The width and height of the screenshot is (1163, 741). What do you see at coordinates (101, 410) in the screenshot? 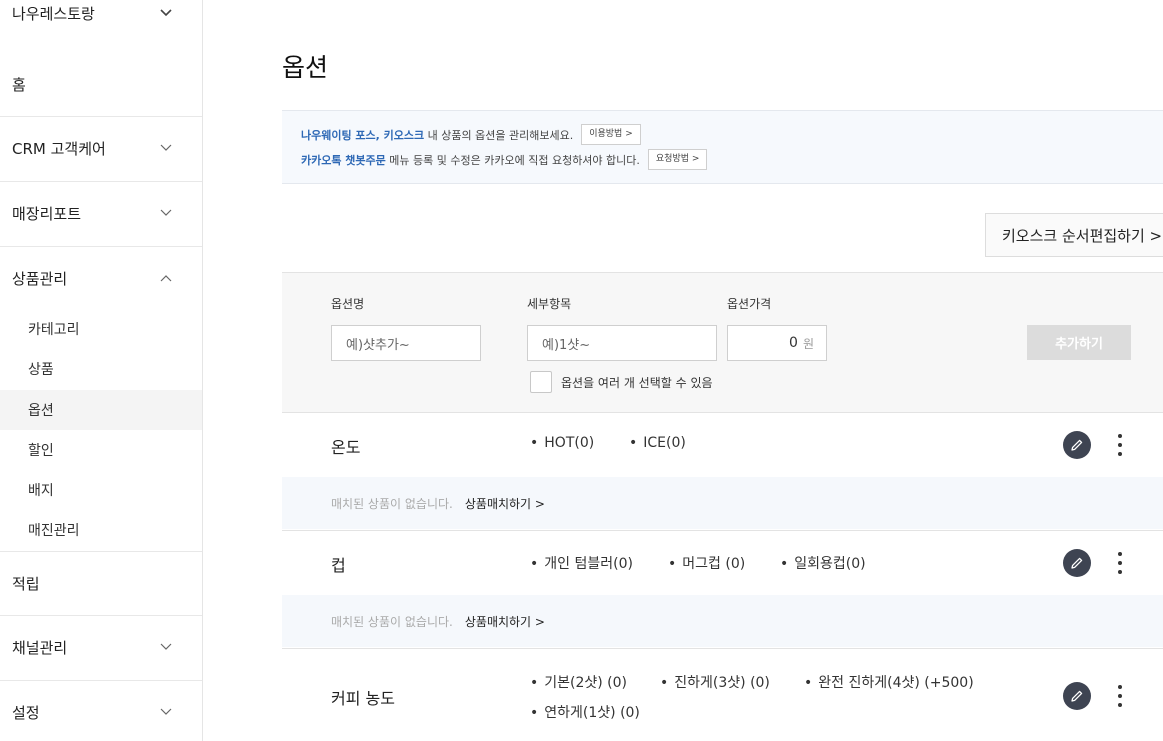
I see `sidebar-subitem-option: 옵션` at bounding box center [101, 410].